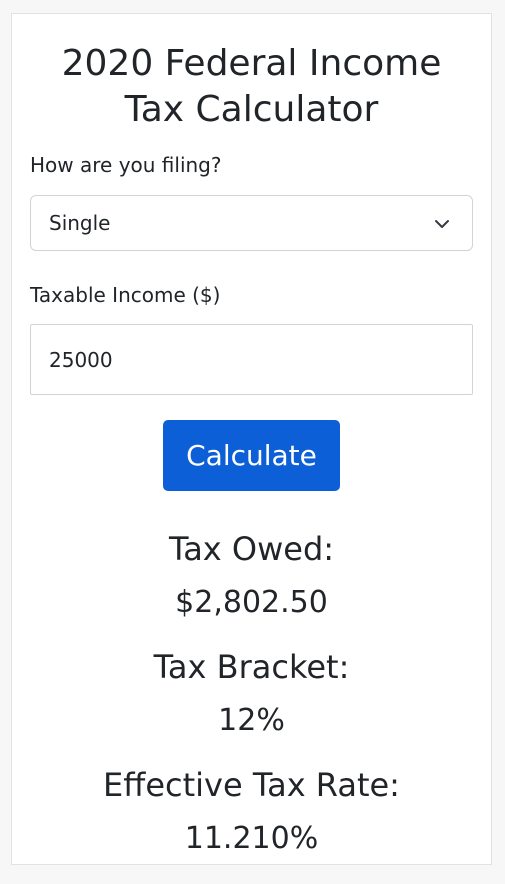  What do you see at coordinates (251, 785) in the screenshot?
I see `effective-tax-rate-label: Effective Tax Rate:` at bounding box center [251, 785].